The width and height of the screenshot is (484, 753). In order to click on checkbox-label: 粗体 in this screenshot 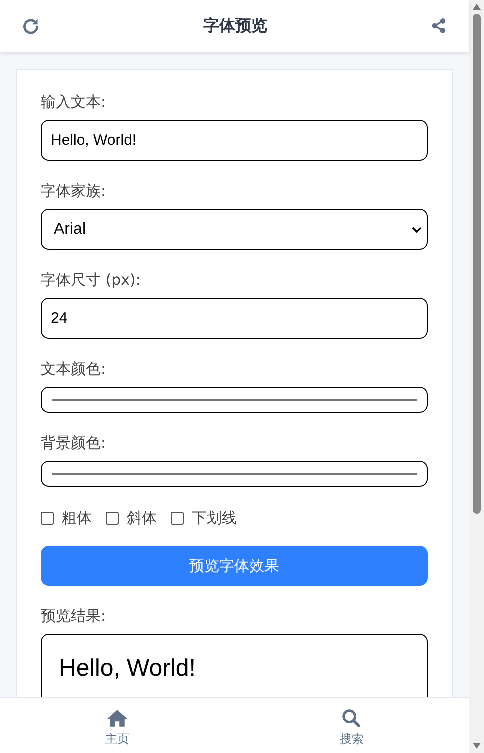, I will do `click(77, 518)`.